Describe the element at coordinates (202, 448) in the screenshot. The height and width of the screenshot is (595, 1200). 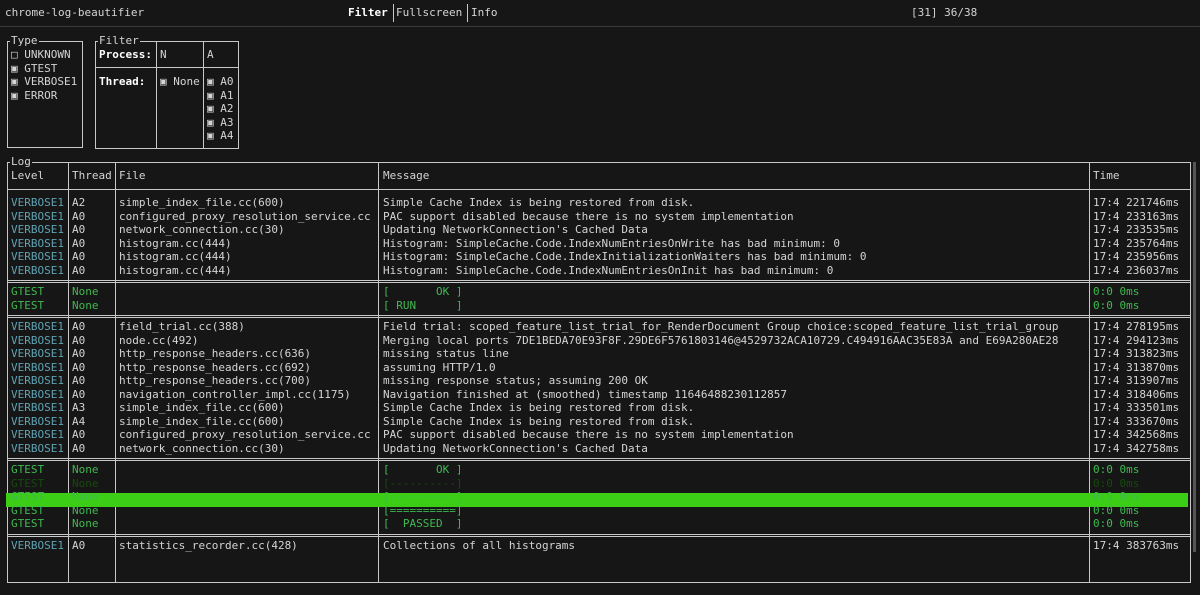
I see `cell-file: network_connection.cc(30)` at that location.